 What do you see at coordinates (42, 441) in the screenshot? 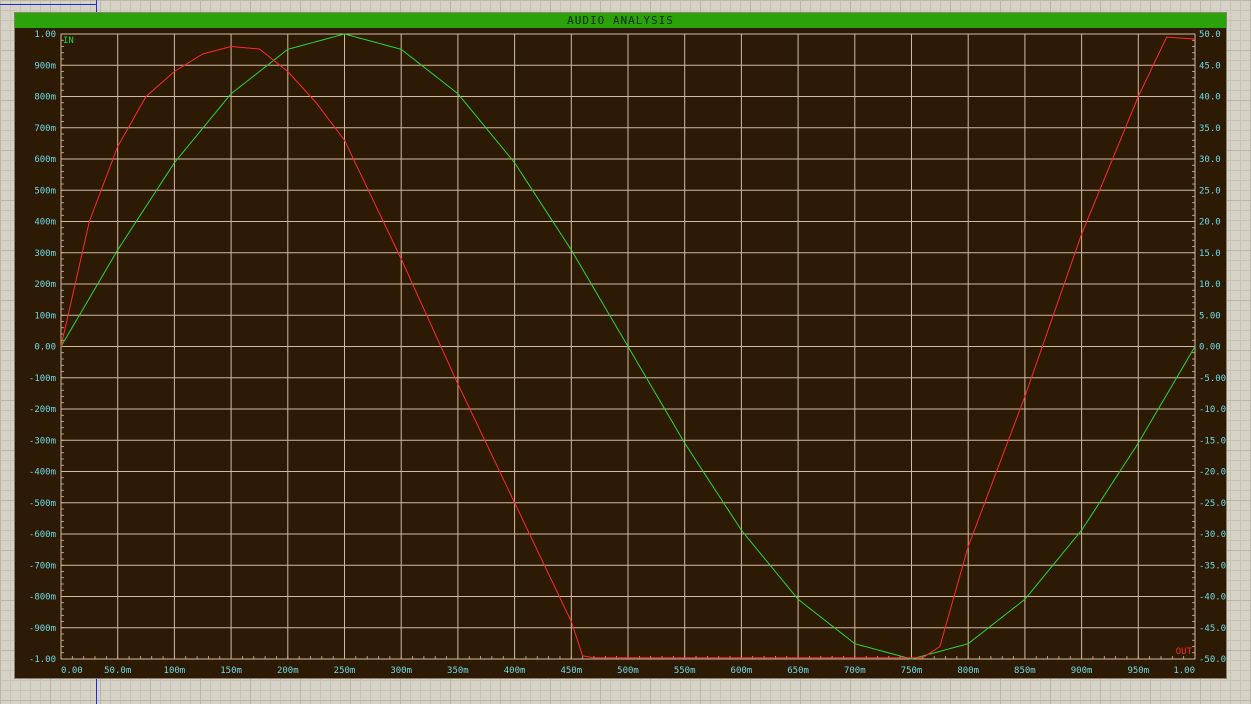
I see `y-left-tick-label: -300m` at bounding box center [42, 441].